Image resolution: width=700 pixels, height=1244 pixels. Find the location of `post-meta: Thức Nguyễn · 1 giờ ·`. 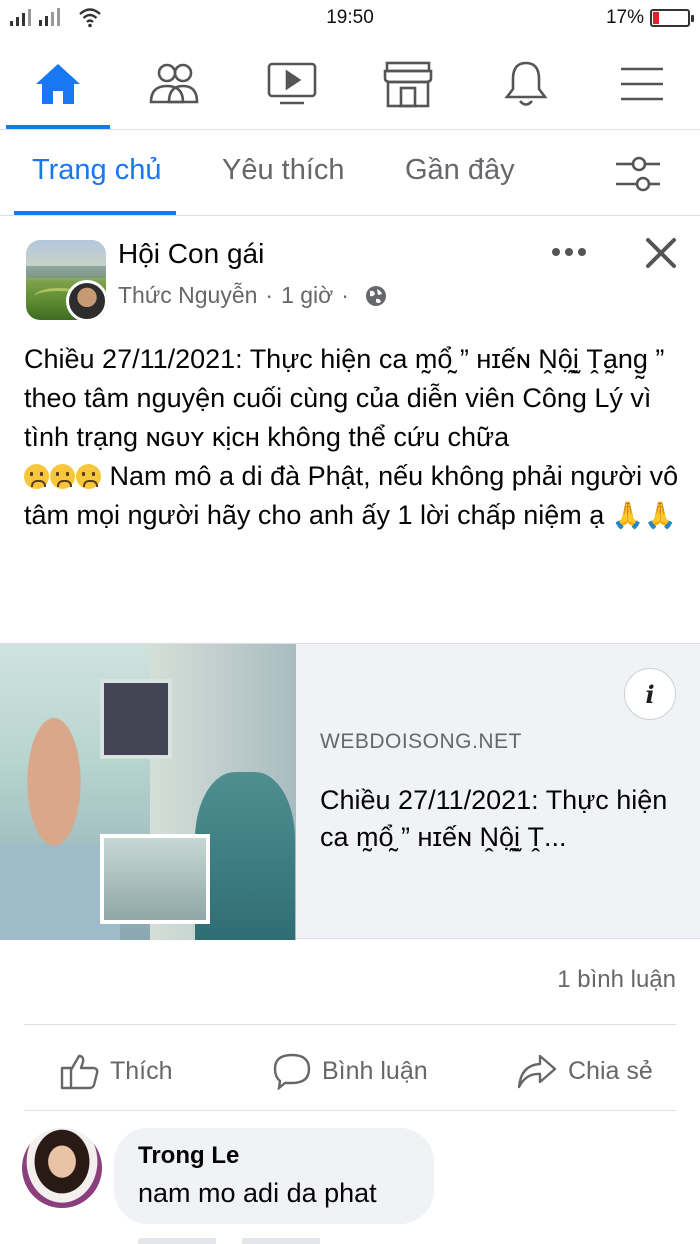

post-meta: Thức Nguyễn · 1 giờ · is located at coordinates (252, 295).